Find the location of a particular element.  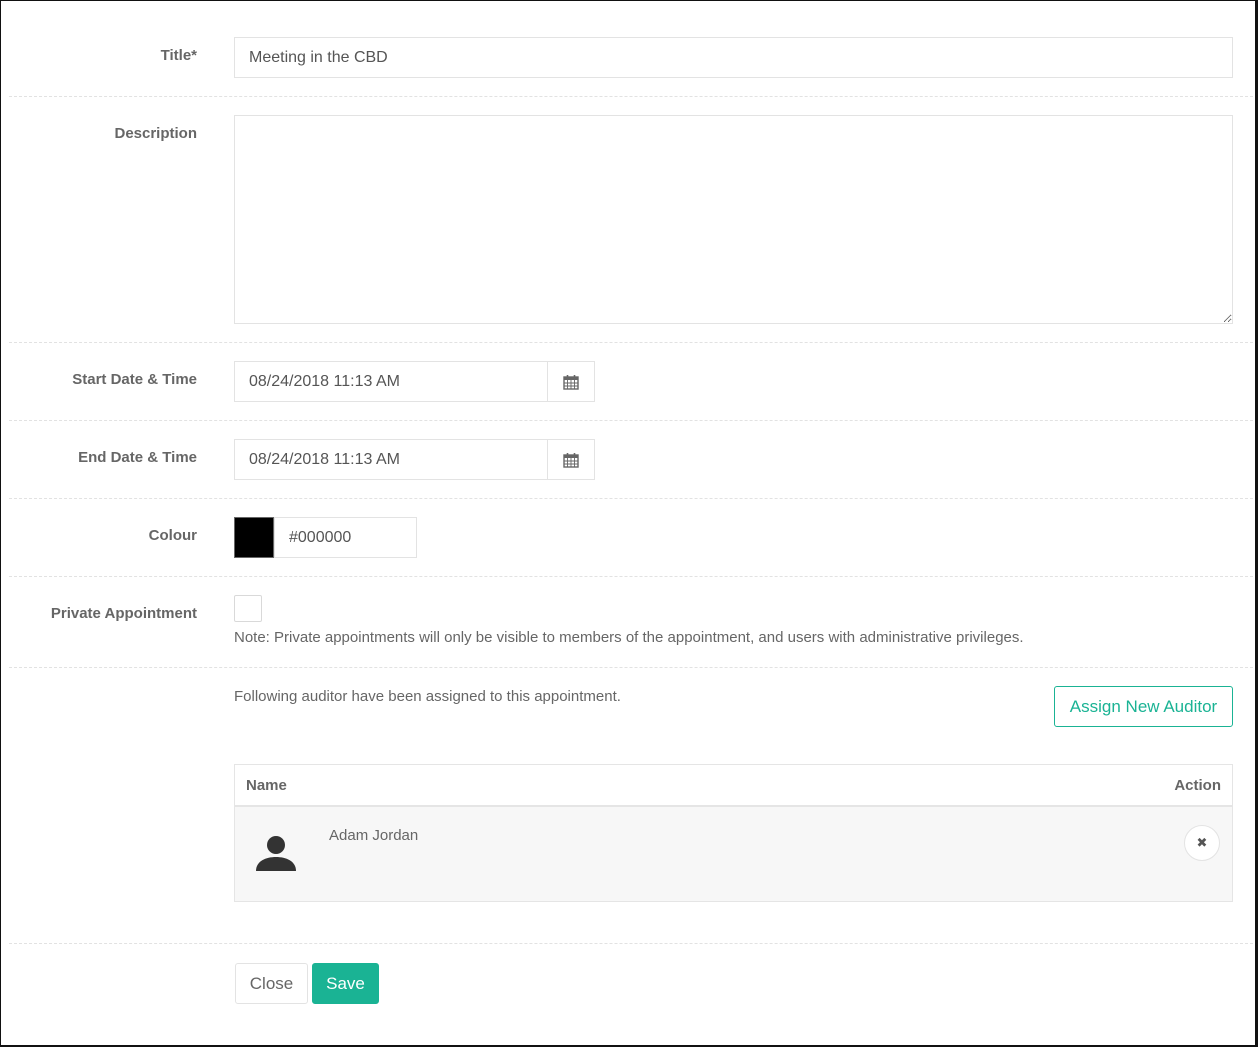

close-button: Close is located at coordinates (271, 983).